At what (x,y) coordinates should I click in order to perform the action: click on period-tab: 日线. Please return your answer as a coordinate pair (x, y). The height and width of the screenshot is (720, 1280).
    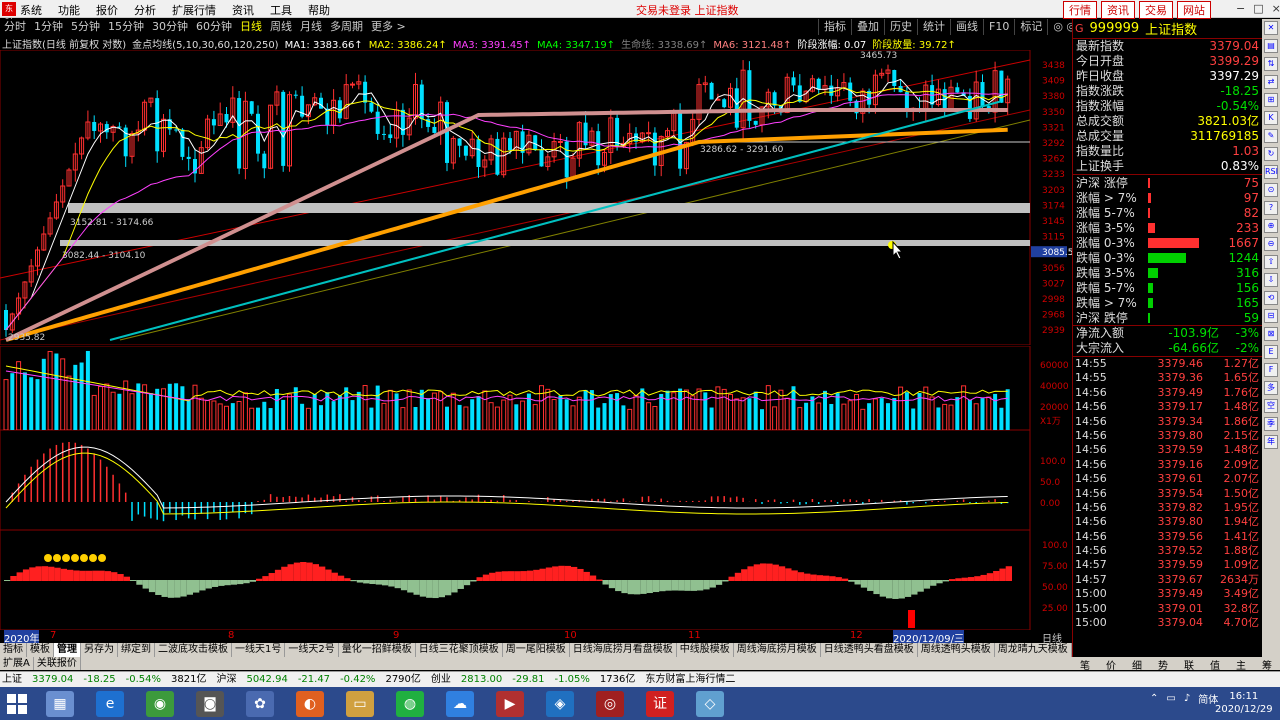
    Looking at the image, I should click on (251, 27).